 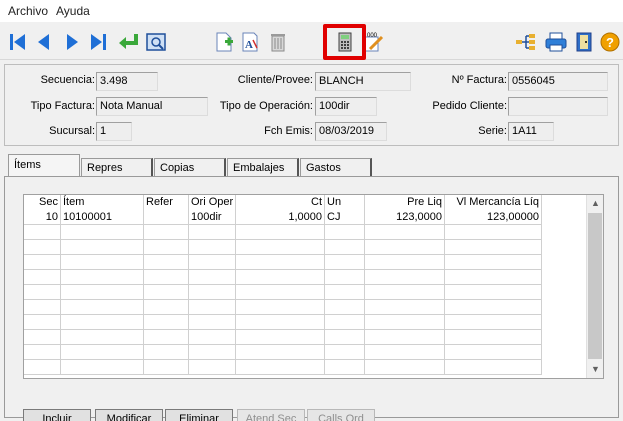 I want to click on tab-items: Ítems, so click(x=44, y=165).